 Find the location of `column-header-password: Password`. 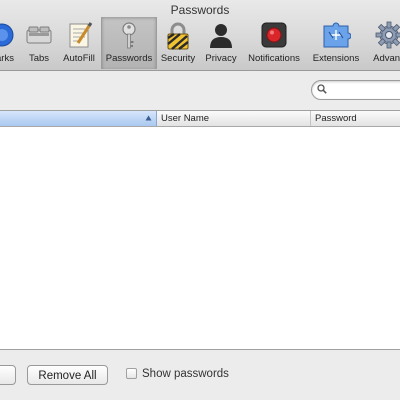

column-header-password: Password is located at coordinates (355, 118).